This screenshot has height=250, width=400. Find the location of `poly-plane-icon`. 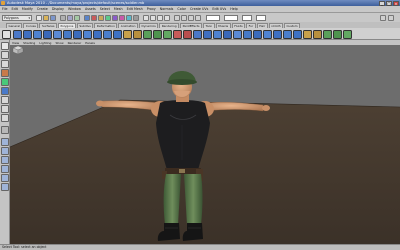

poly-plane-icon is located at coordinates (57, 34).